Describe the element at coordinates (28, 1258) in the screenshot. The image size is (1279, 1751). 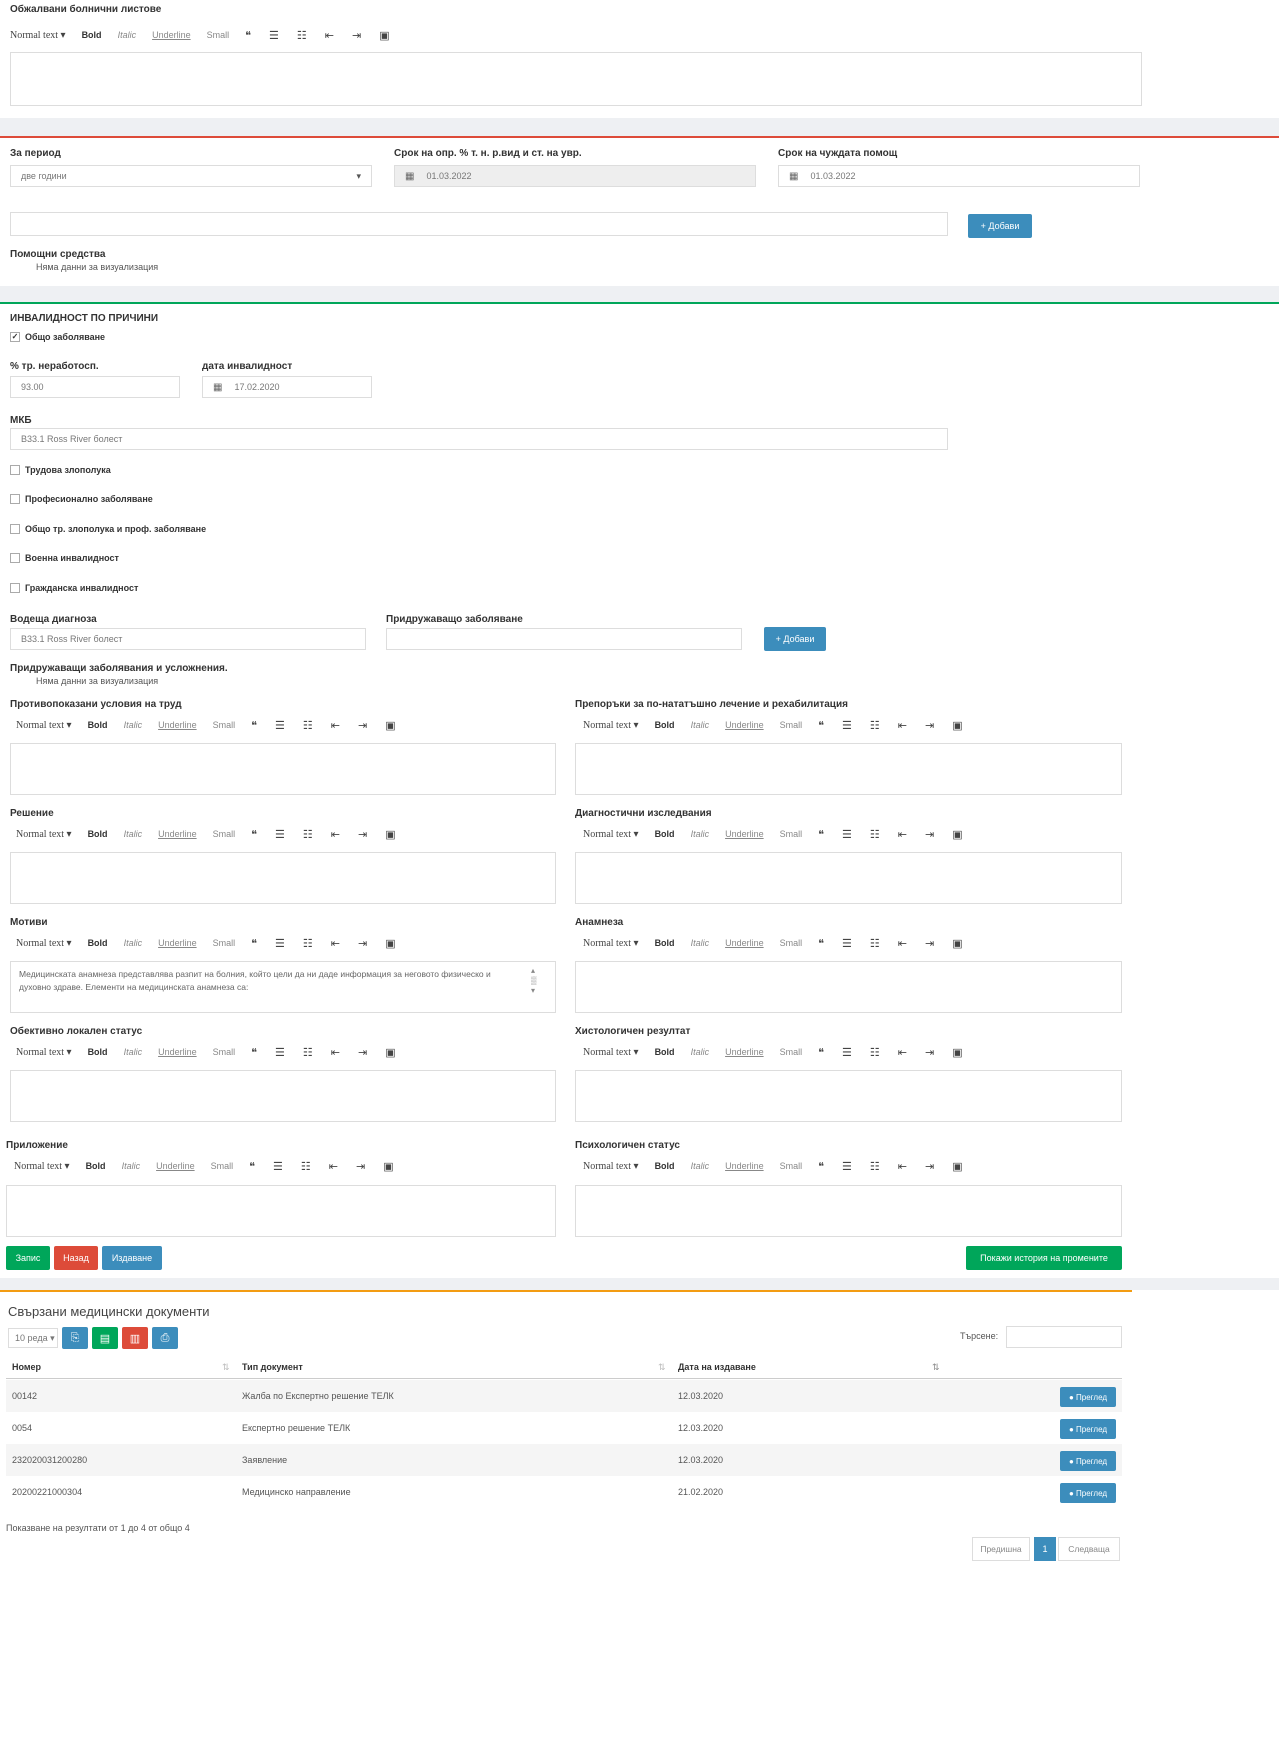
I see `save-button: Запис` at that location.